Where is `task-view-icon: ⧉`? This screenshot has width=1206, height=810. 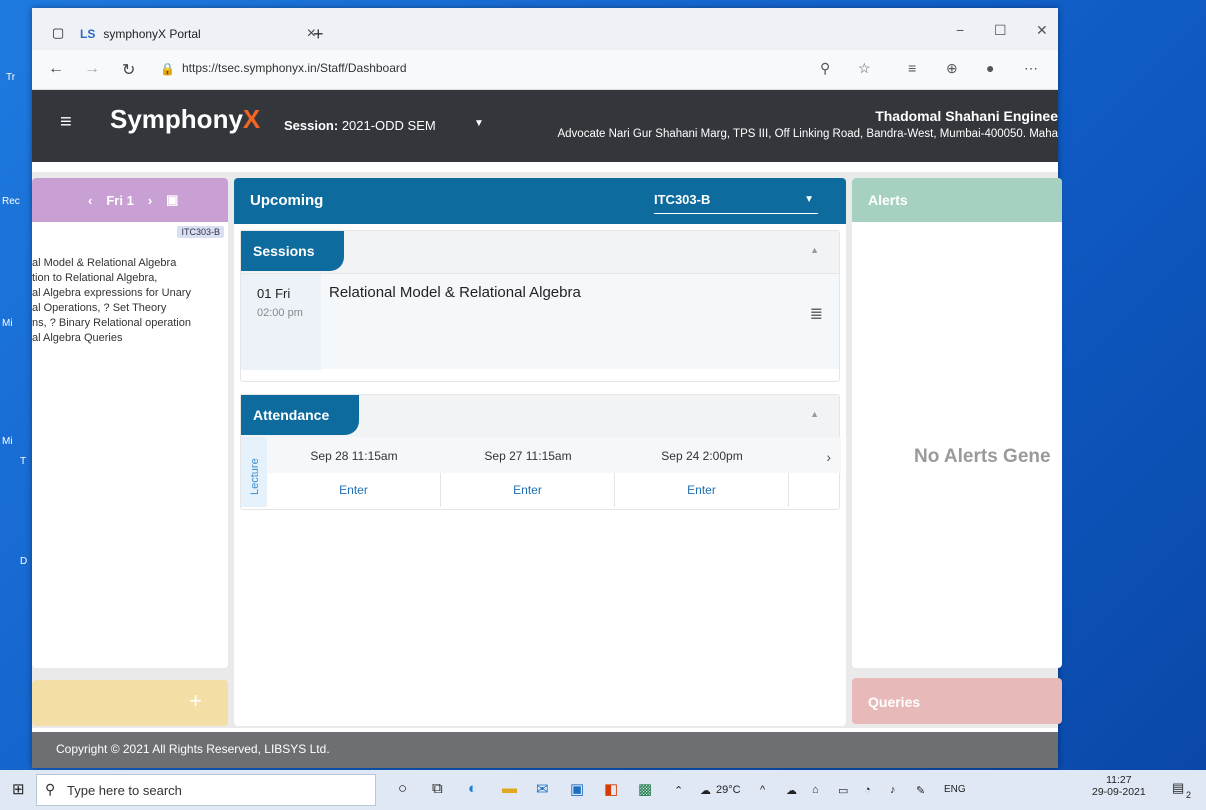 task-view-icon: ⧉ is located at coordinates (437, 788).